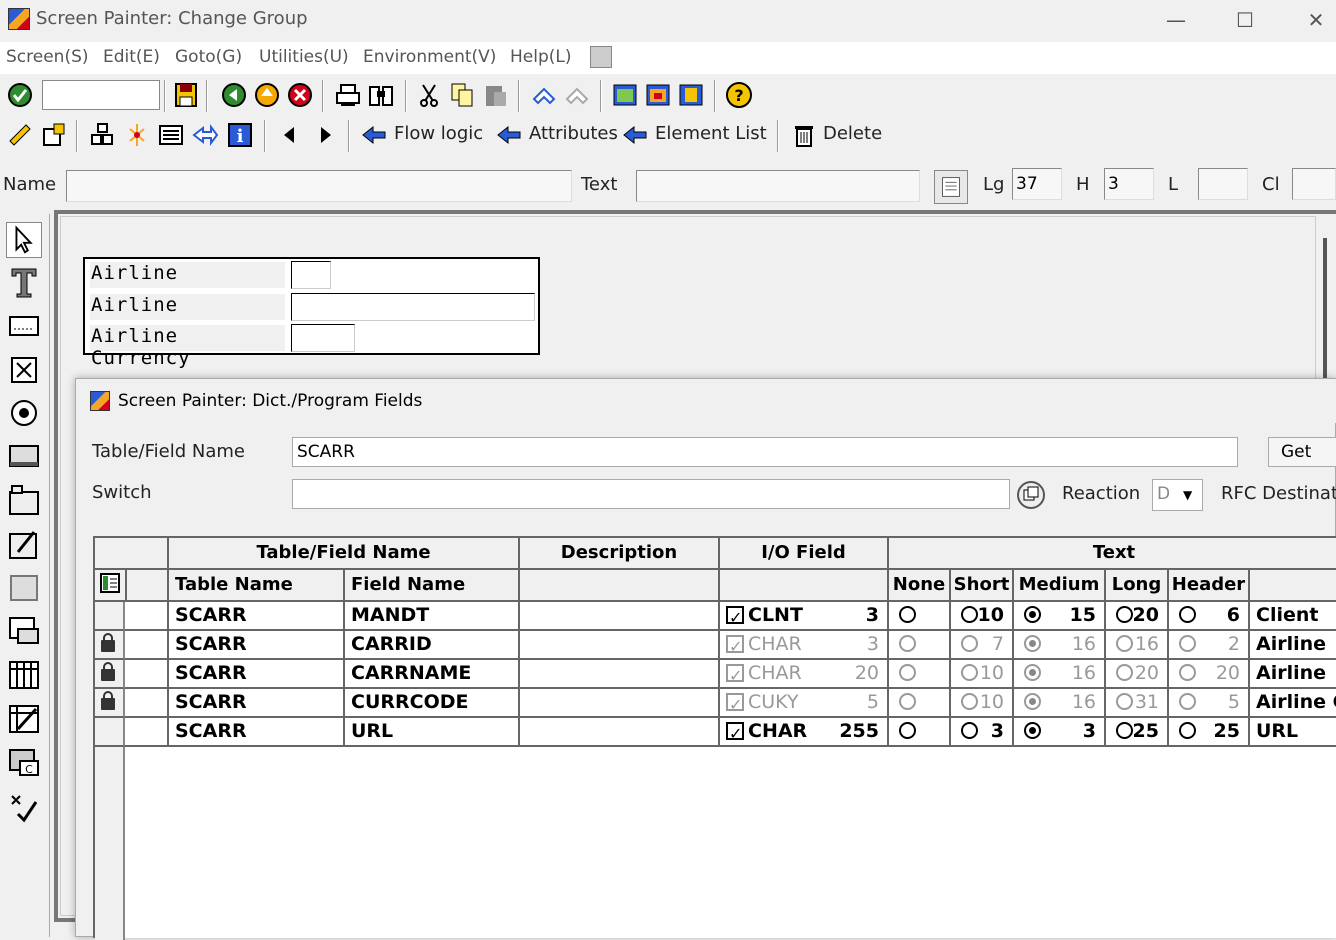 This screenshot has height=940, width=1336. Describe the element at coordinates (131, 57) in the screenshot. I see `menu-edit: Edit(E)` at that location.